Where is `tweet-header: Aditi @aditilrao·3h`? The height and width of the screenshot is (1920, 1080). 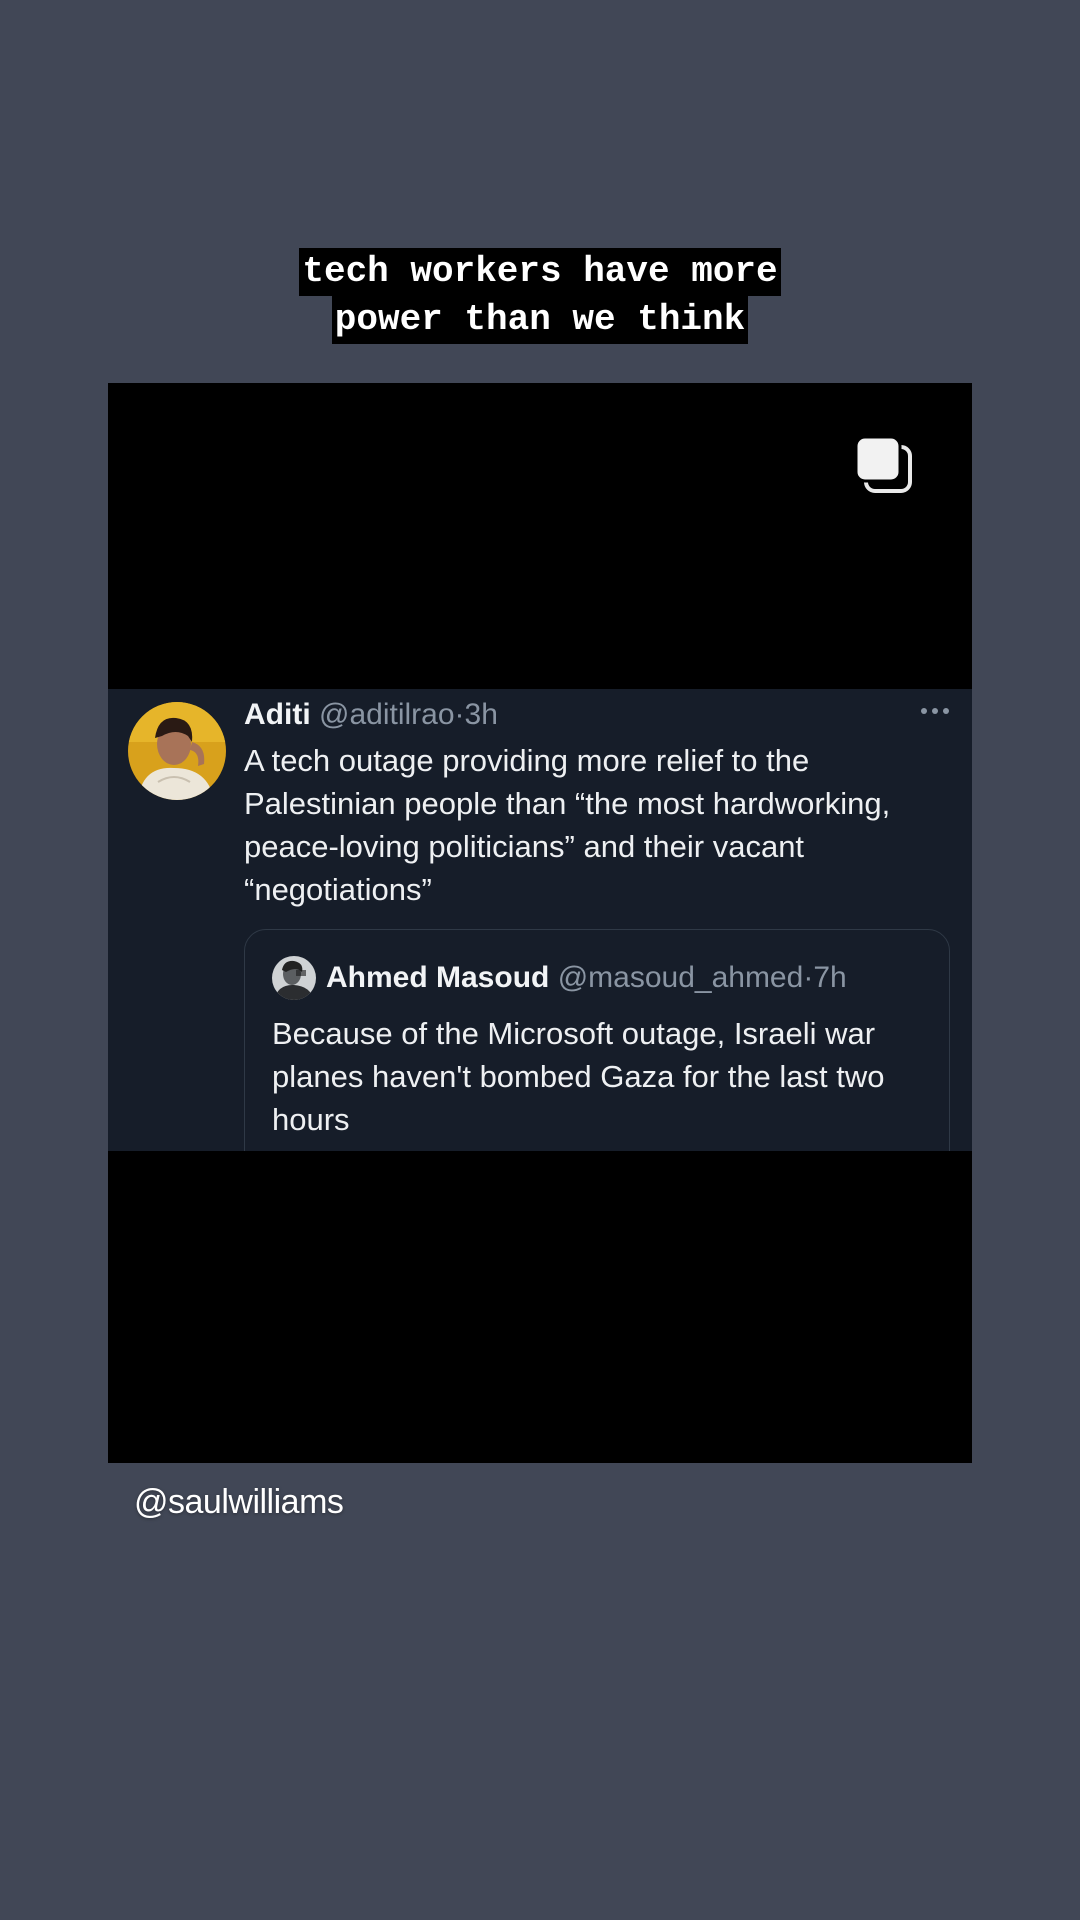
tweet-header: Aditi @aditilrao·3h is located at coordinates (594, 715).